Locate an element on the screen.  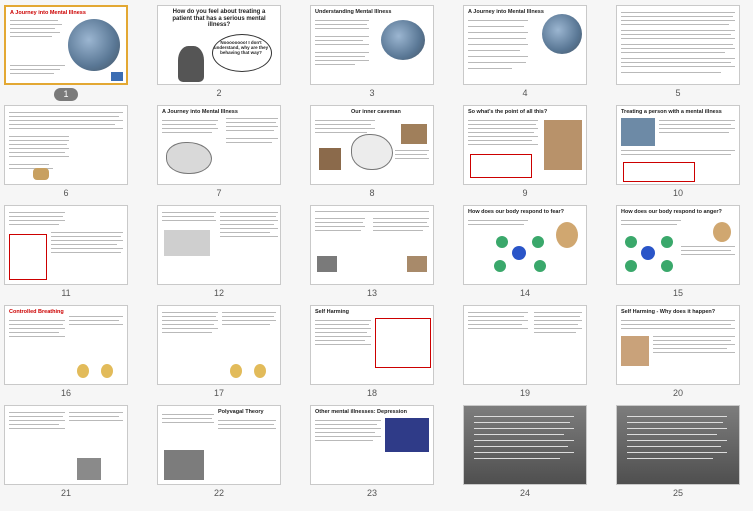
slide-number: 14 is located at coordinates (524, 293).